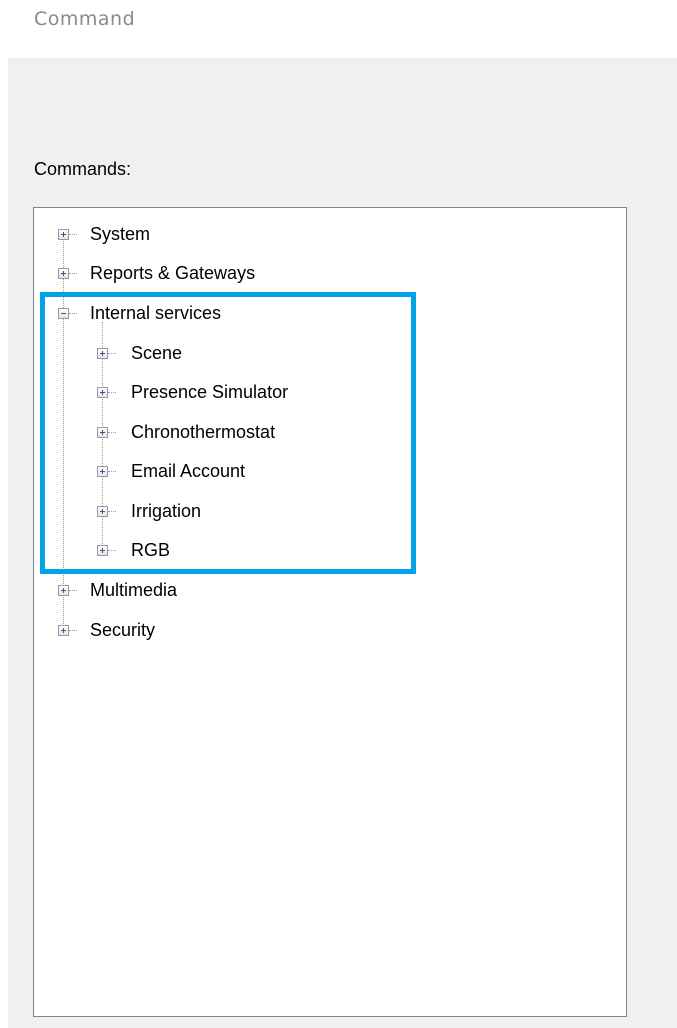  Describe the element at coordinates (133, 590) in the screenshot. I see `tree-node-label: Multimedia` at that location.